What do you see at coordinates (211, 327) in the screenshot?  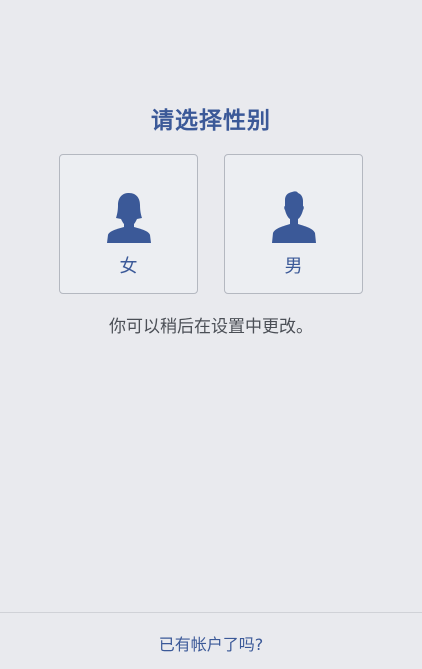 I see `hint-text: 你可以稍后在设置中更改。` at bounding box center [211, 327].